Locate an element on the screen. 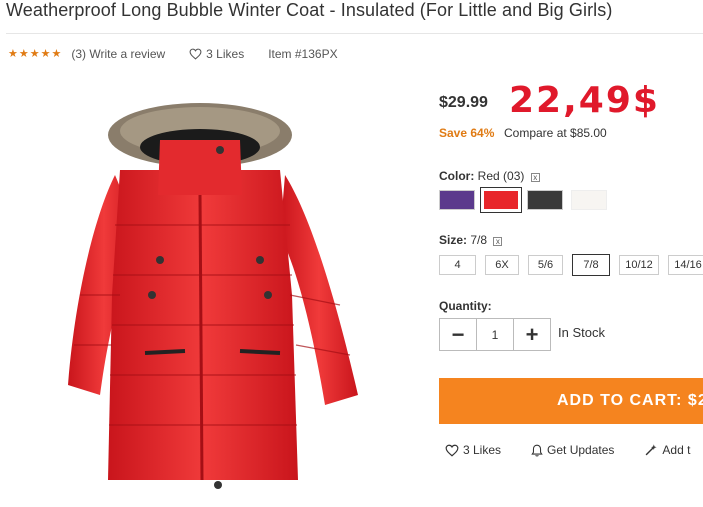 Image resolution: width=703 pixels, height=507 pixels. get-updates-action: Get Updates is located at coordinates (572, 450).